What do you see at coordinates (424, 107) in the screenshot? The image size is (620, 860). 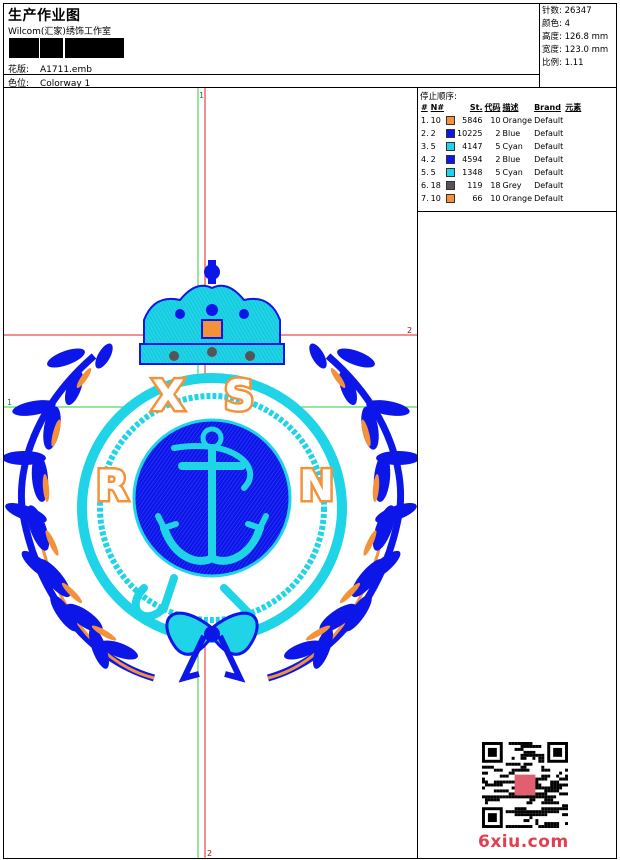 I see `col-index: #` at bounding box center [424, 107].